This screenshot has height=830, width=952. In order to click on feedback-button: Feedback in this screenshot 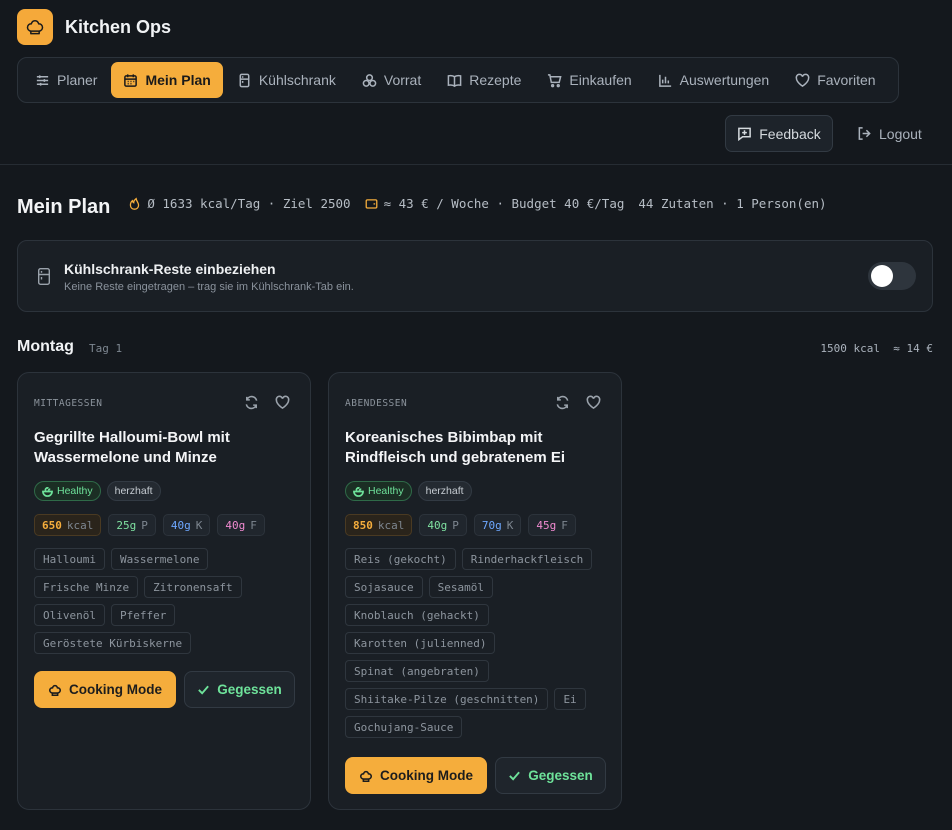, I will do `click(779, 133)`.